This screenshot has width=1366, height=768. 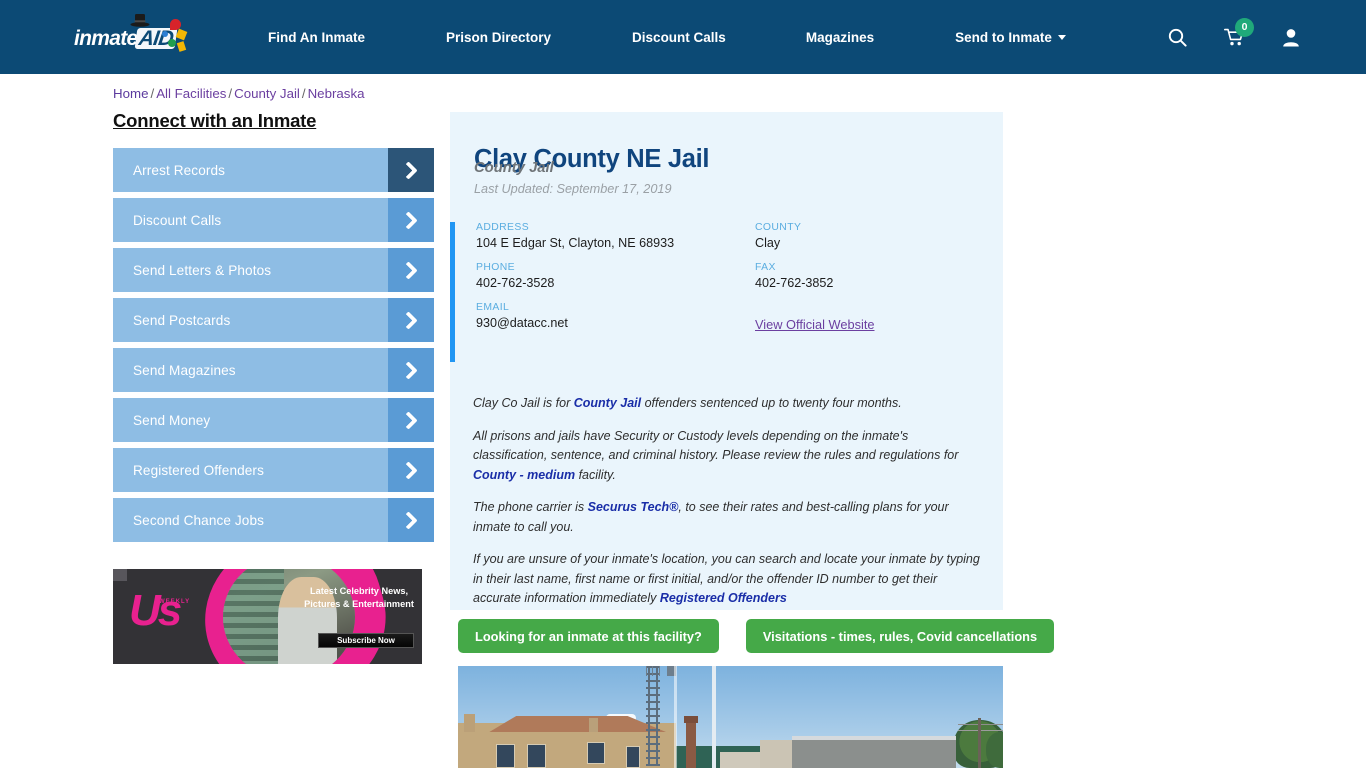 What do you see at coordinates (267, 93) in the screenshot?
I see `breadcrumb-item-county-jail: County Jail` at bounding box center [267, 93].